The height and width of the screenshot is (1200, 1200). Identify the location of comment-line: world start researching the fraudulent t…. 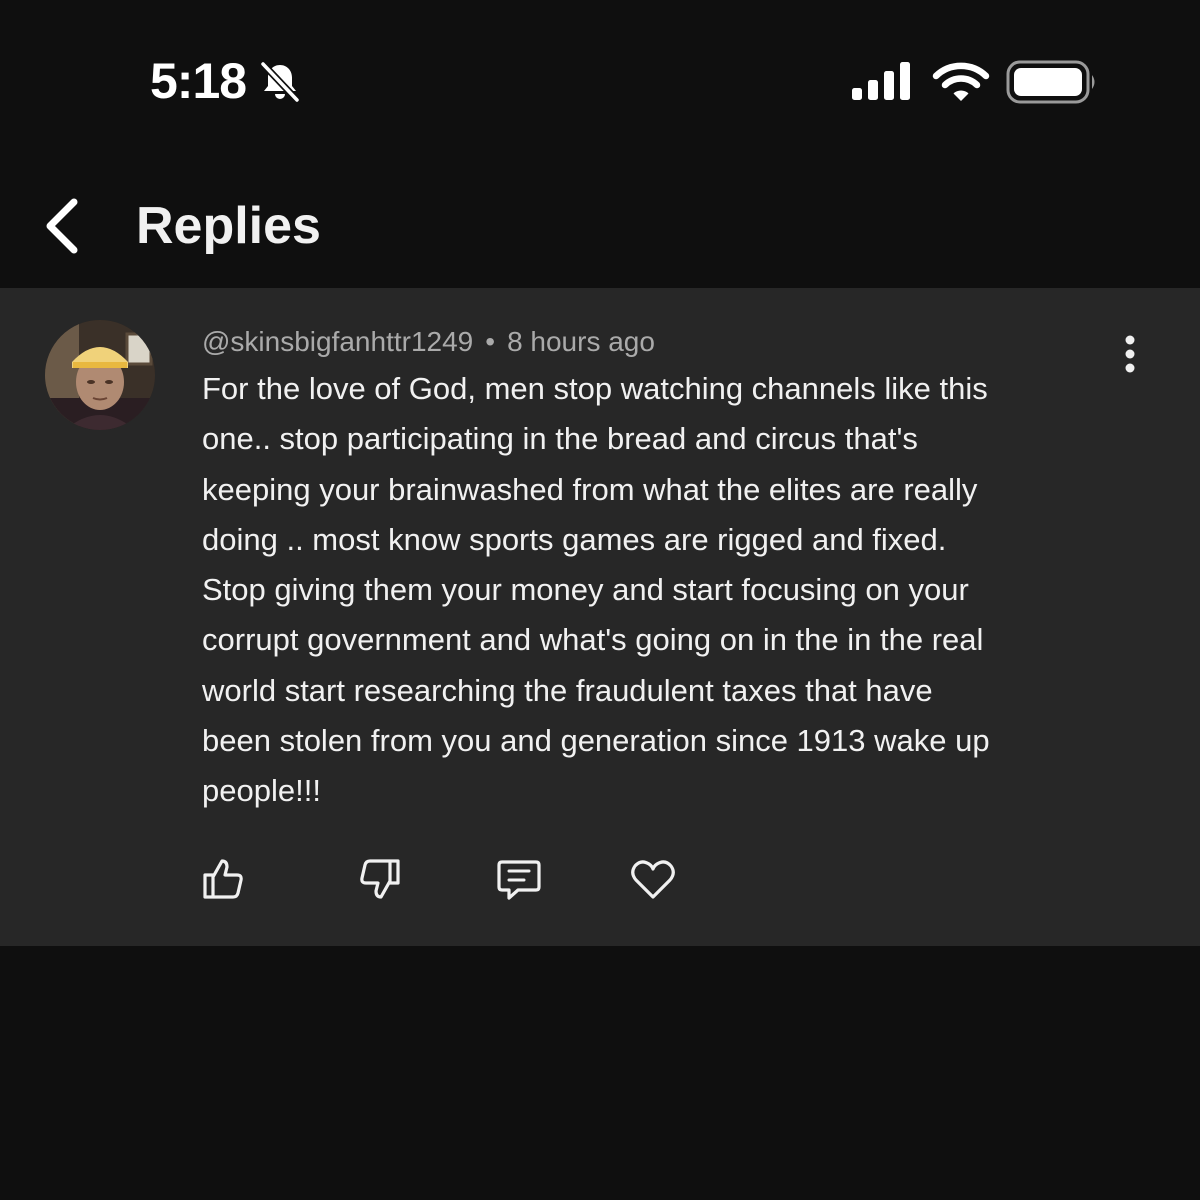
(567, 690).